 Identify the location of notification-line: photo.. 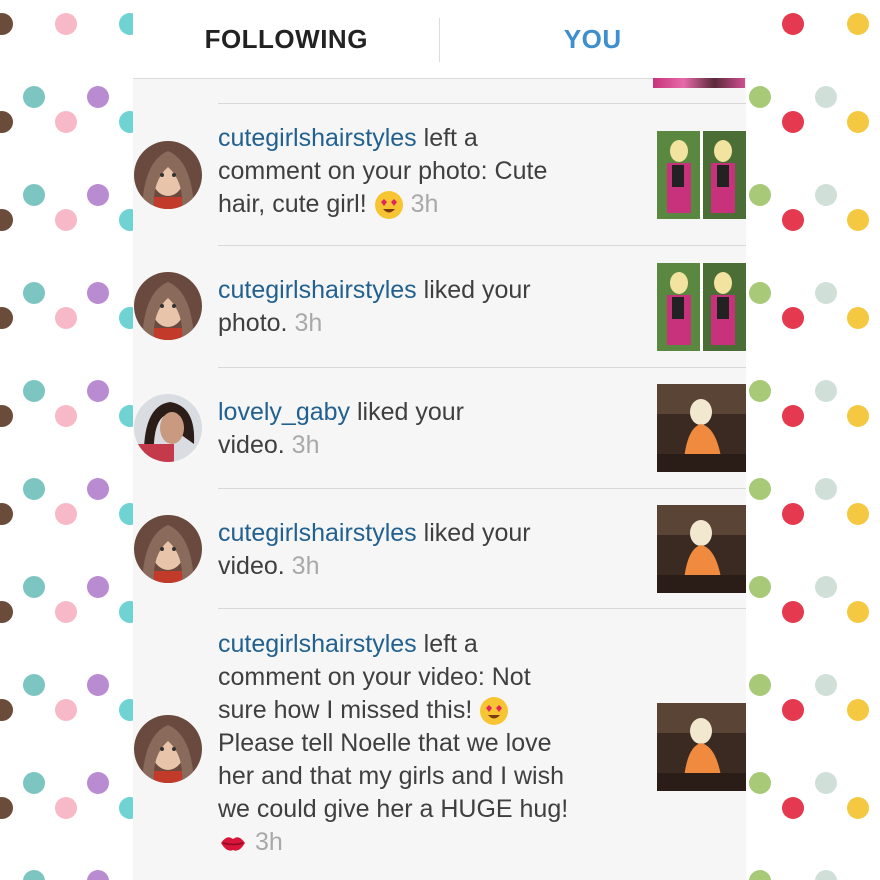
(256, 323).